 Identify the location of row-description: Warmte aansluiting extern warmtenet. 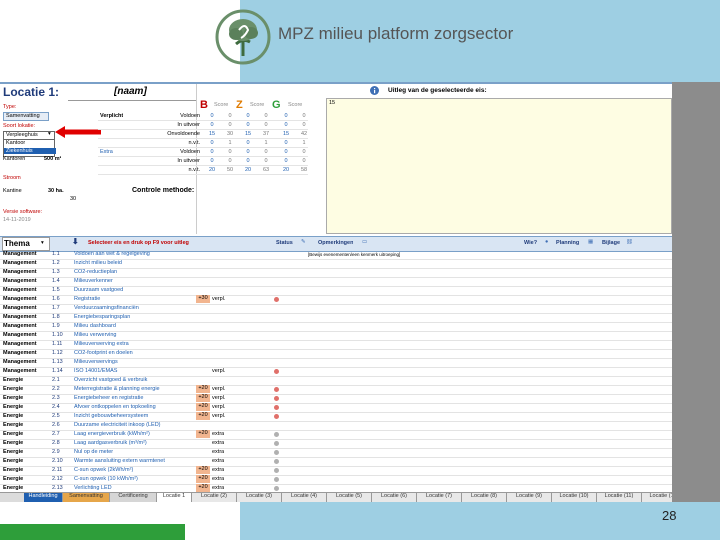
(134, 461).